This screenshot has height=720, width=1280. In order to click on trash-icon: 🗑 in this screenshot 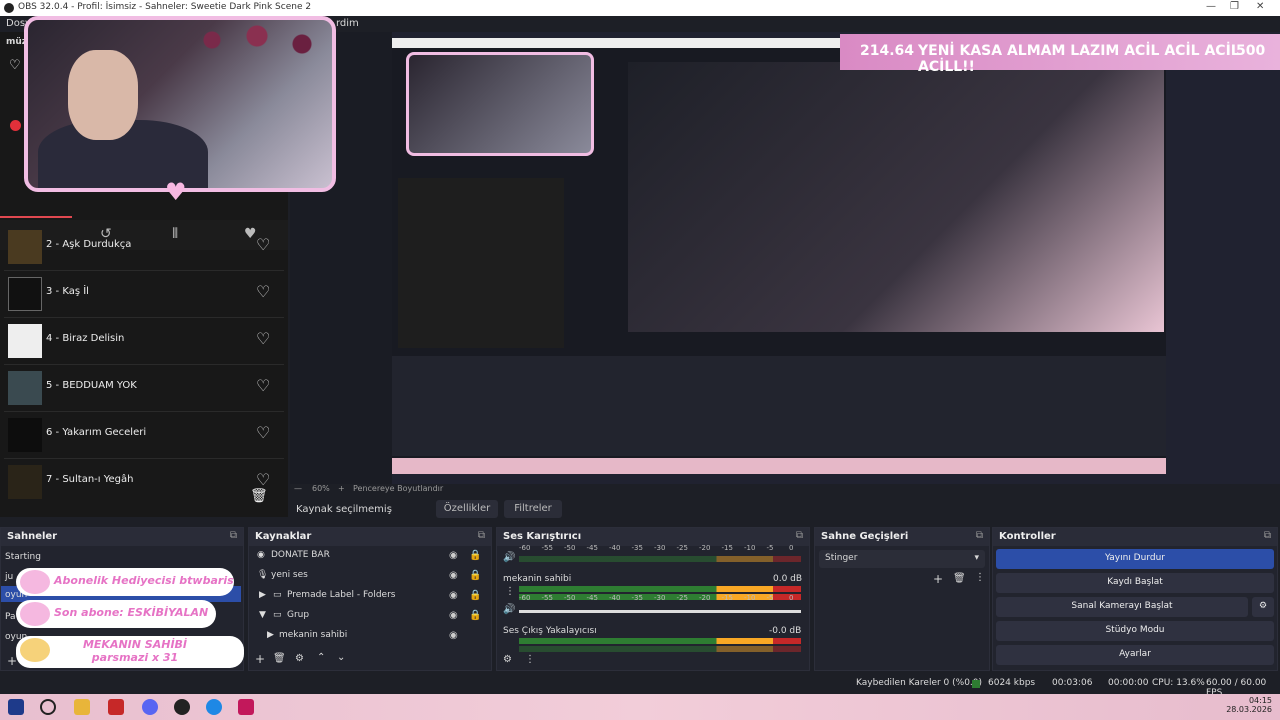, I will do `click(259, 496)`.